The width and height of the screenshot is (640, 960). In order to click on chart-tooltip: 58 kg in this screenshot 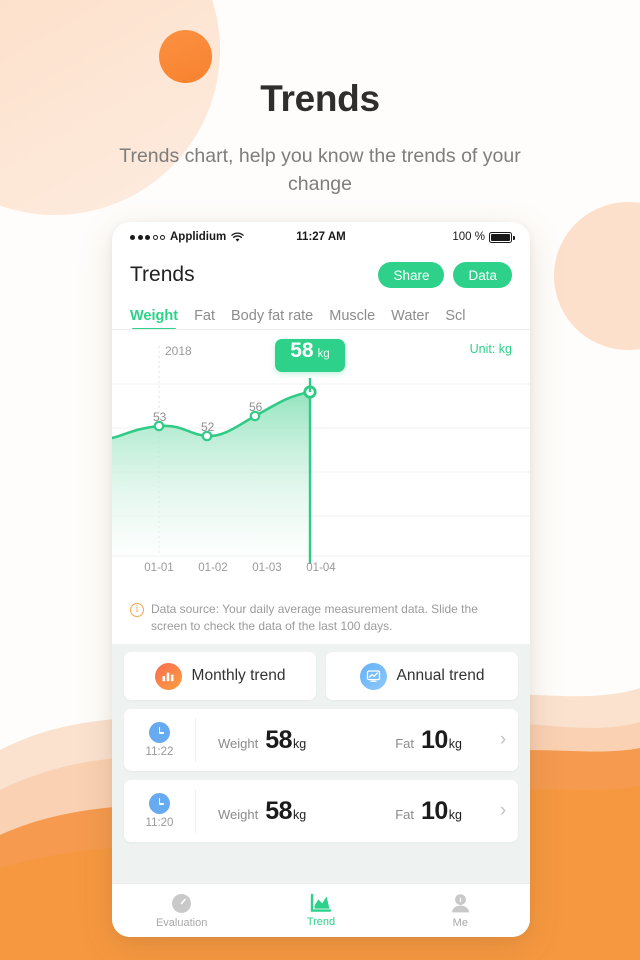, I will do `click(310, 355)`.